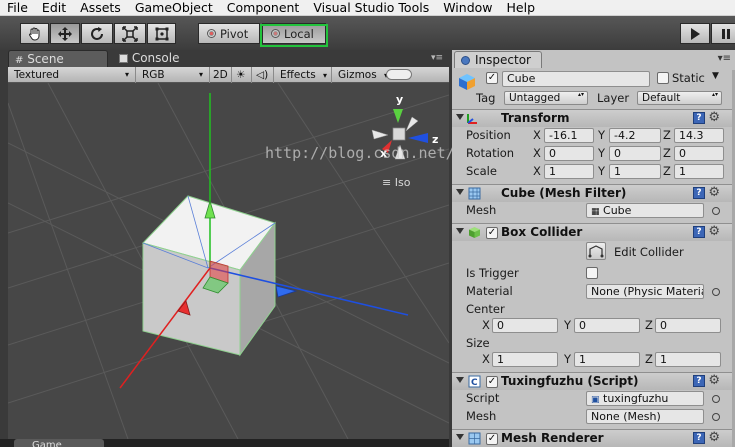 The width and height of the screenshot is (735, 447). I want to click on effects-dropdown: Effects ▾, so click(303, 74).